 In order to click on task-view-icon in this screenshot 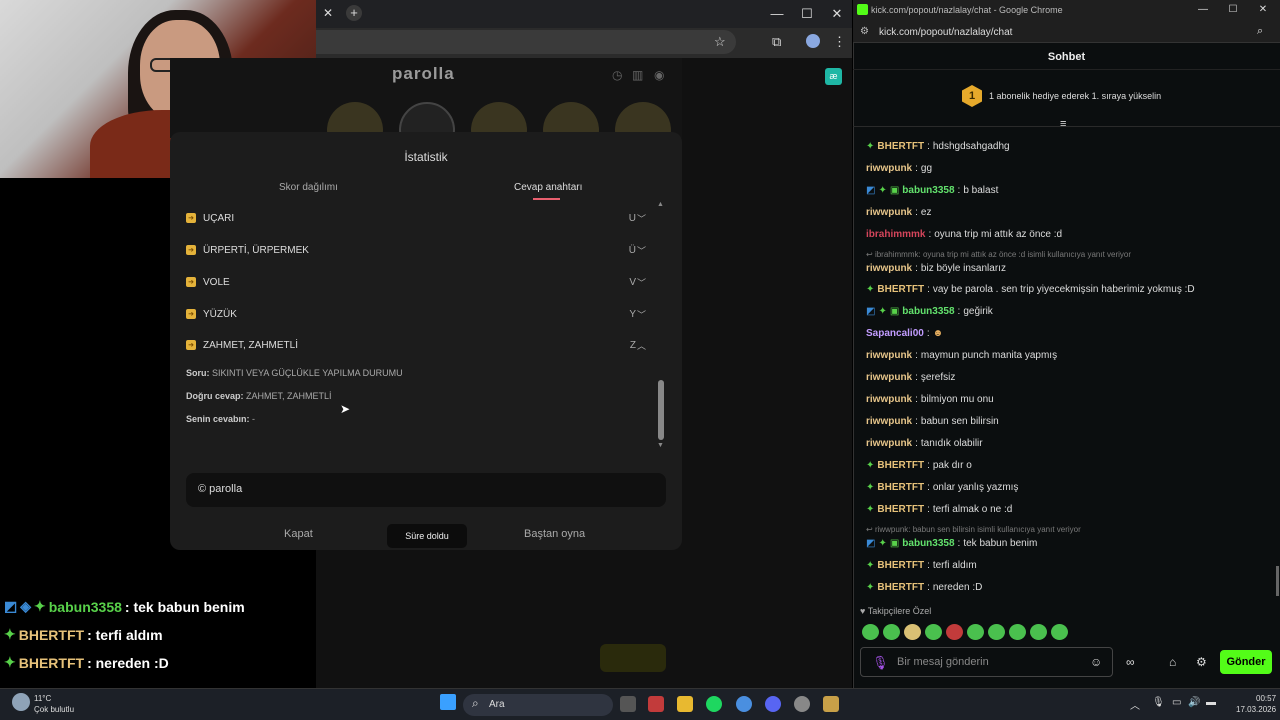, I will do `click(628, 704)`.